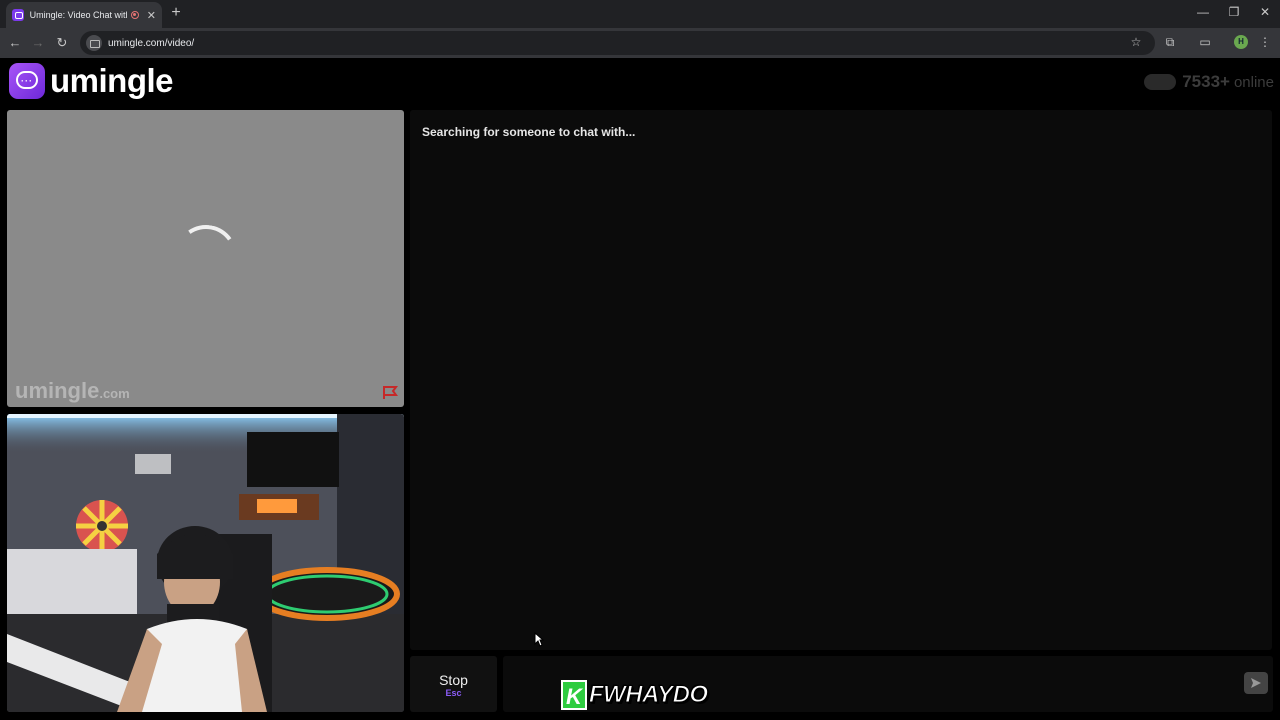 The height and width of the screenshot is (720, 1280). I want to click on online-count: 7533+, so click(1206, 81).